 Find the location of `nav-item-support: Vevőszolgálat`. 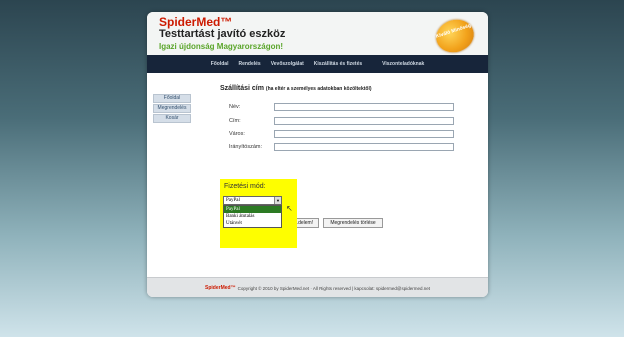

nav-item-support: Vevőszolgálat is located at coordinates (287, 64).